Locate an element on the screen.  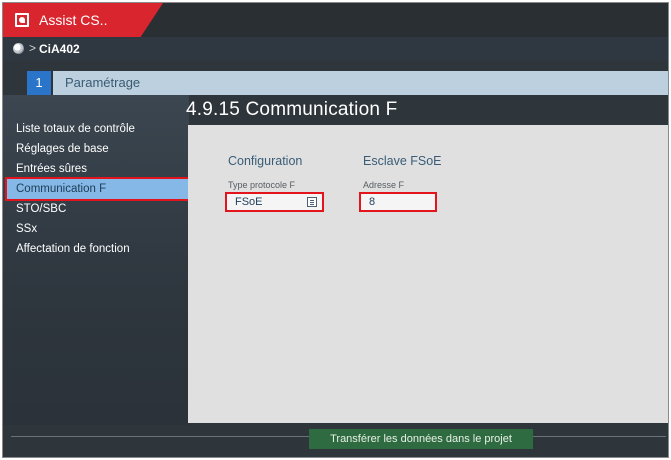
fsoe-slave-title: Esclave FSoE is located at coordinates (402, 161).